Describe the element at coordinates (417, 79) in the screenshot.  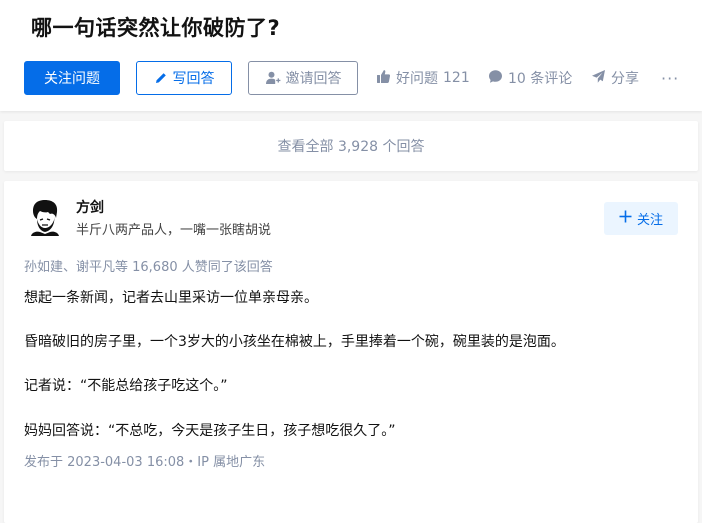
I see `good-question-label: 好问题` at that location.